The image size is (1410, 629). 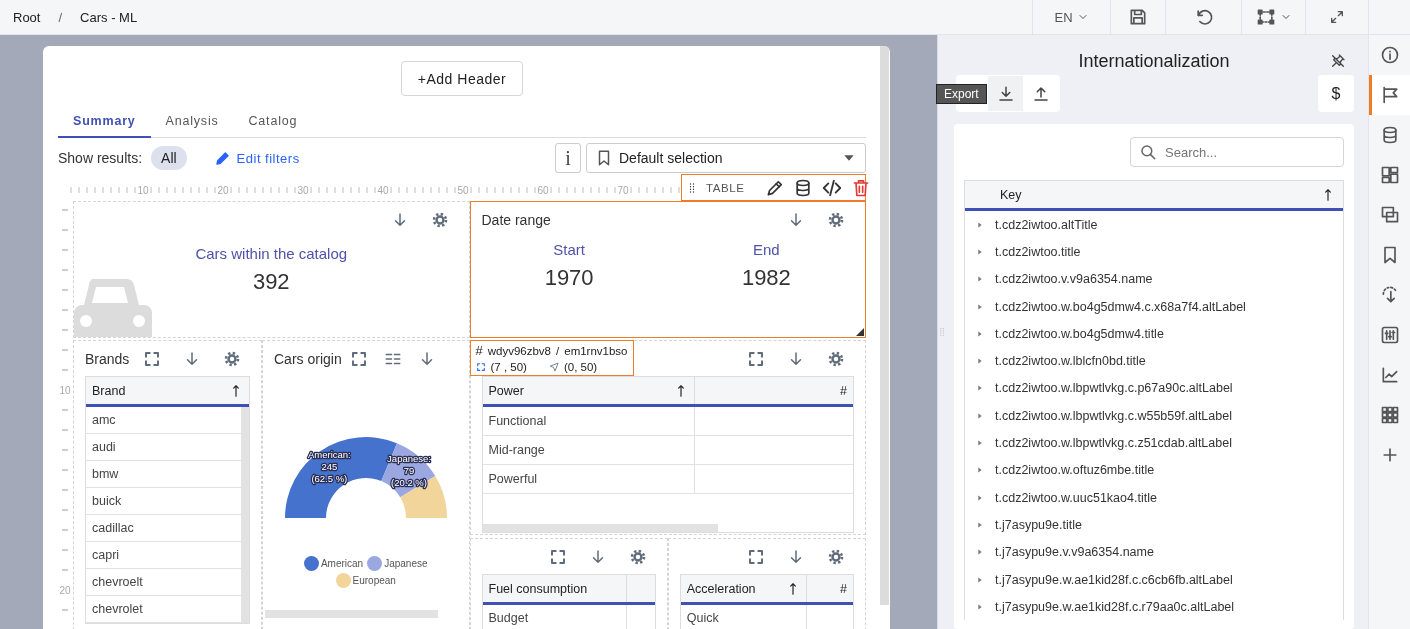 I want to click on selection-dropdown: Default selection, so click(x=726, y=158).